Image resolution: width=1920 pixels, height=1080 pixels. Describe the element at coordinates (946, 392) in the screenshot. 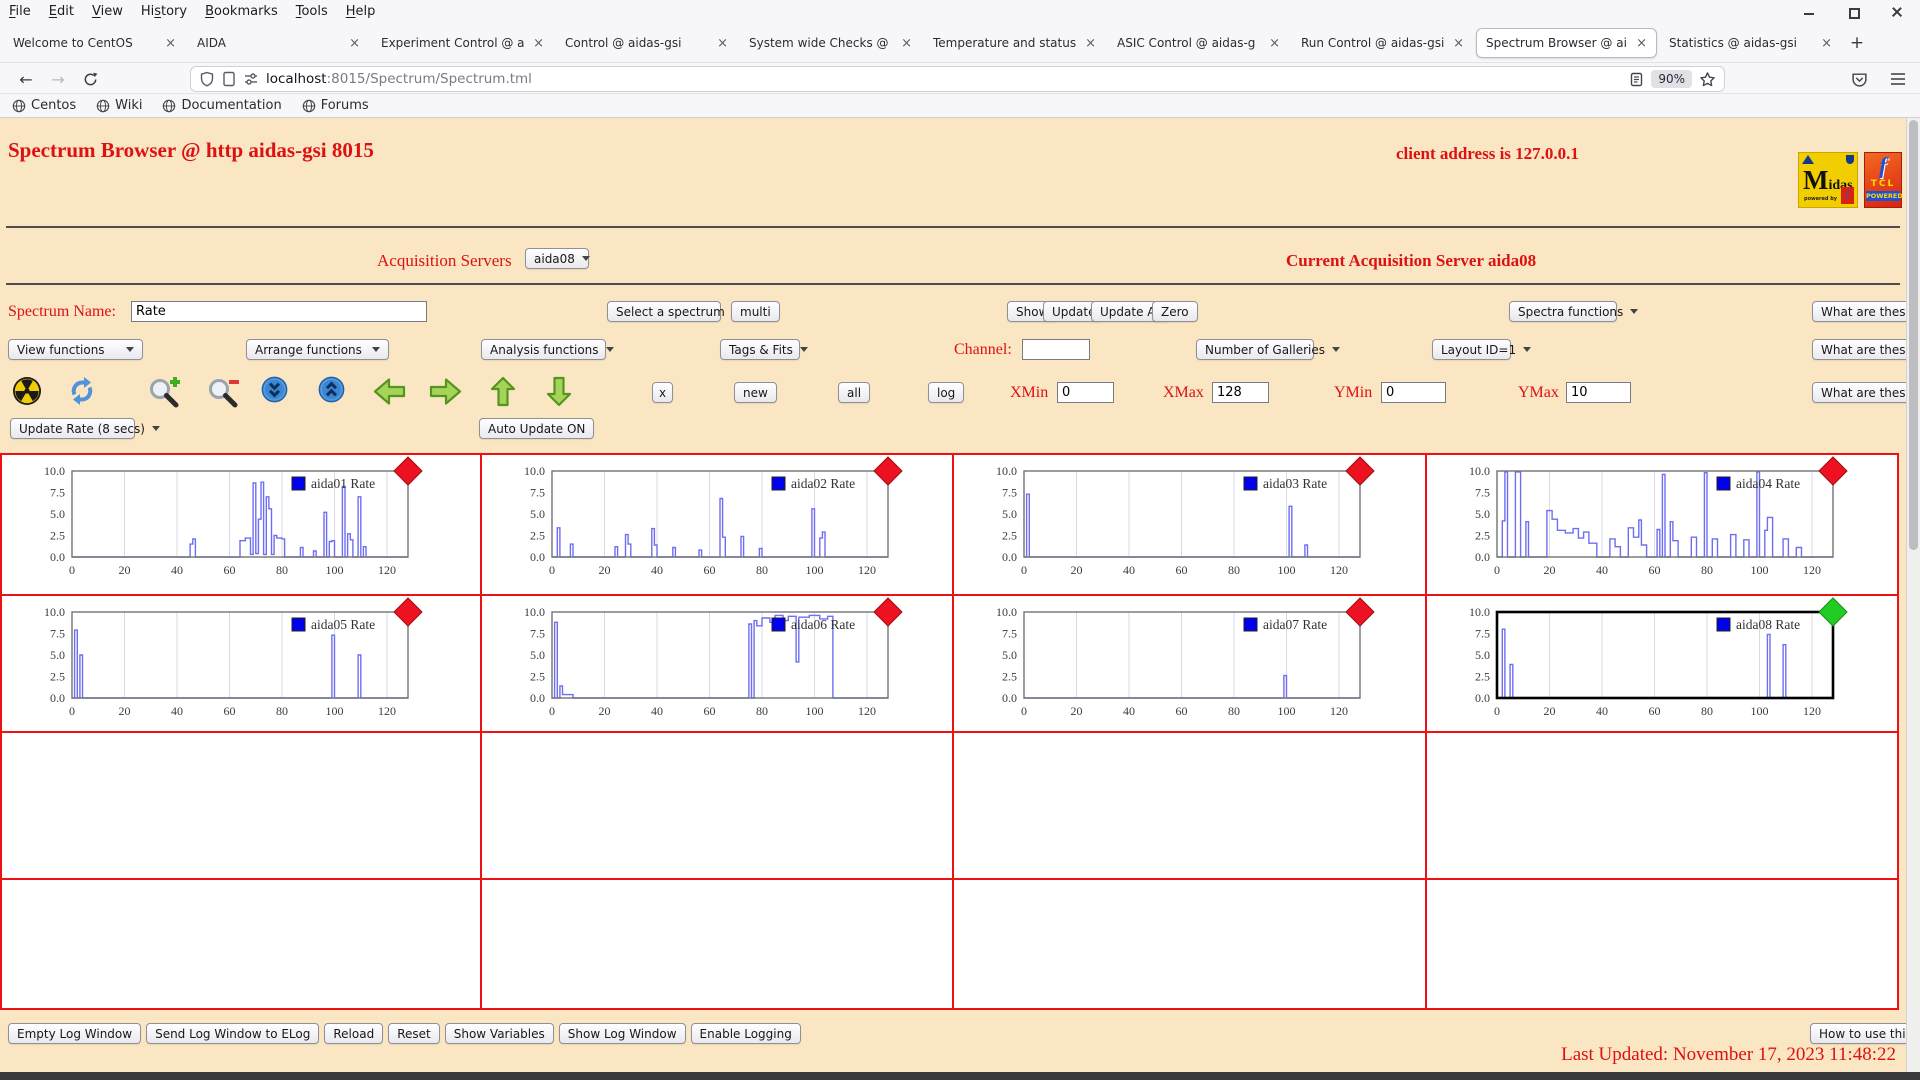

I see `log-button: log` at that location.